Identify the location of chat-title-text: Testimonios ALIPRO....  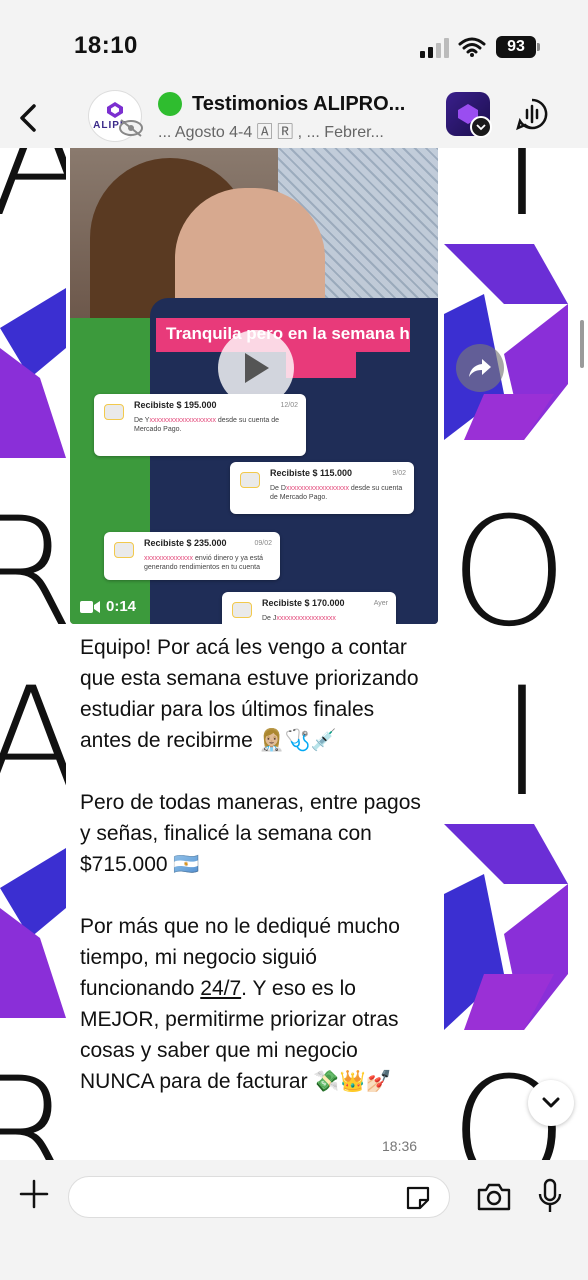
(299, 103).